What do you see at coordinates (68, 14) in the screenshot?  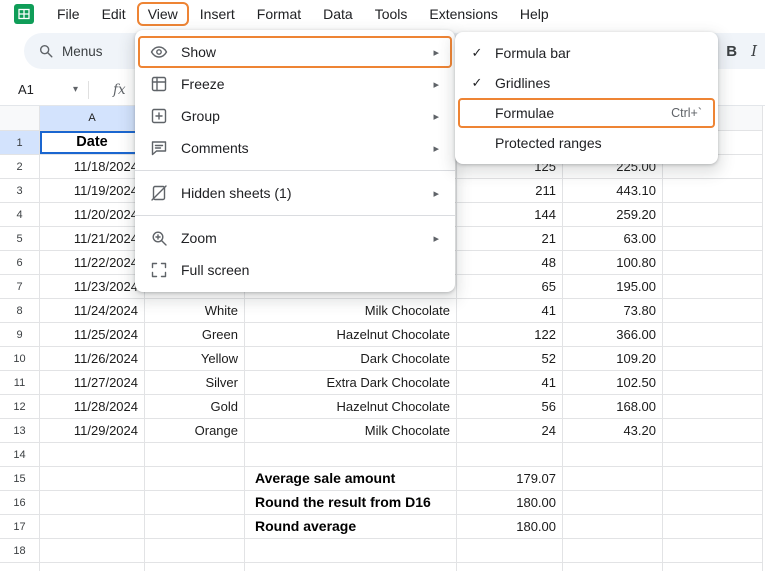 I see `menu-file: File` at bounding box center [68, 14].